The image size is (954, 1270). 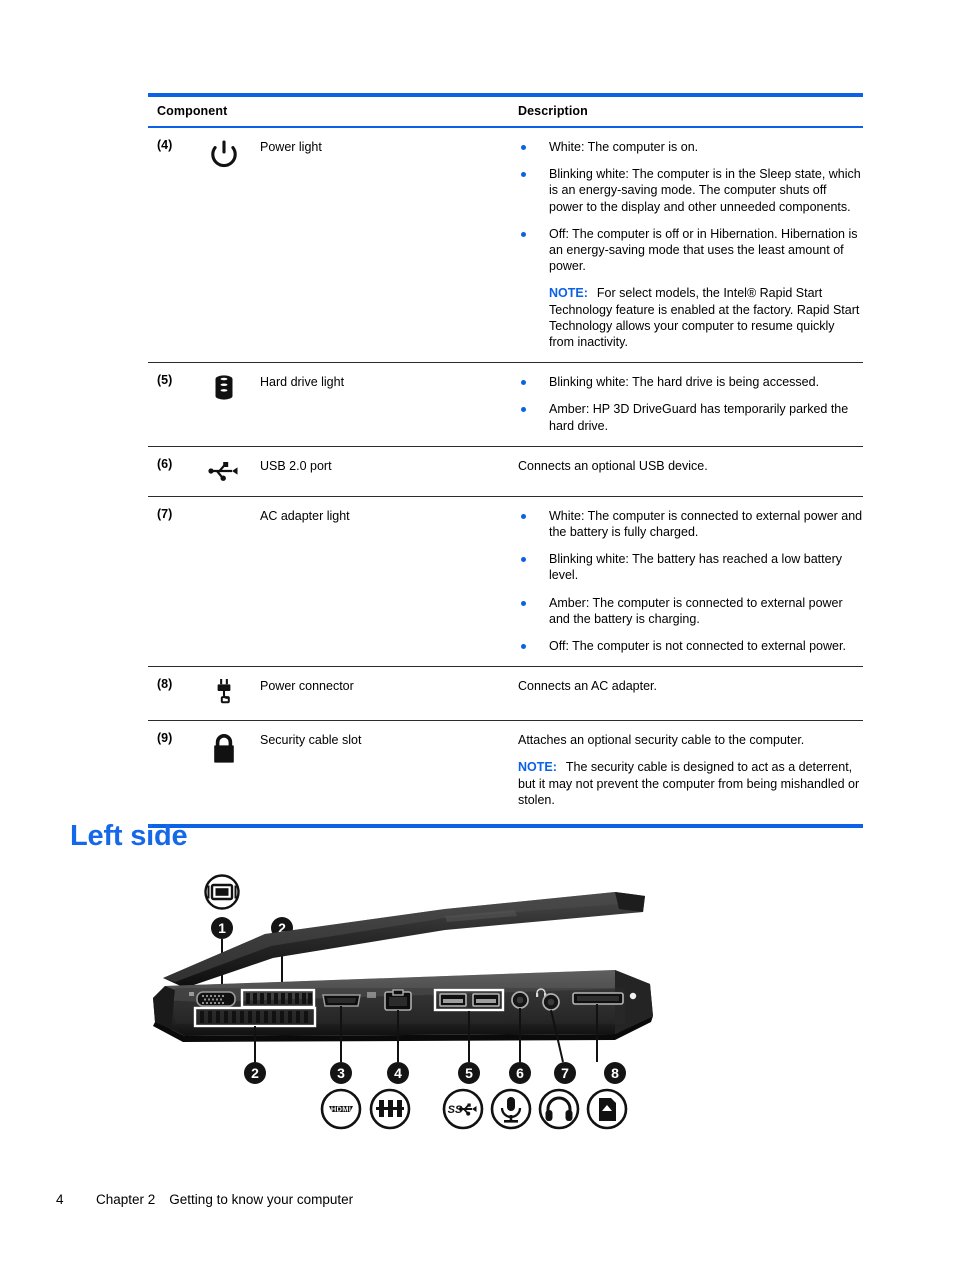 I want to click on rj45-network-icon, so click(x=390, y=1109).